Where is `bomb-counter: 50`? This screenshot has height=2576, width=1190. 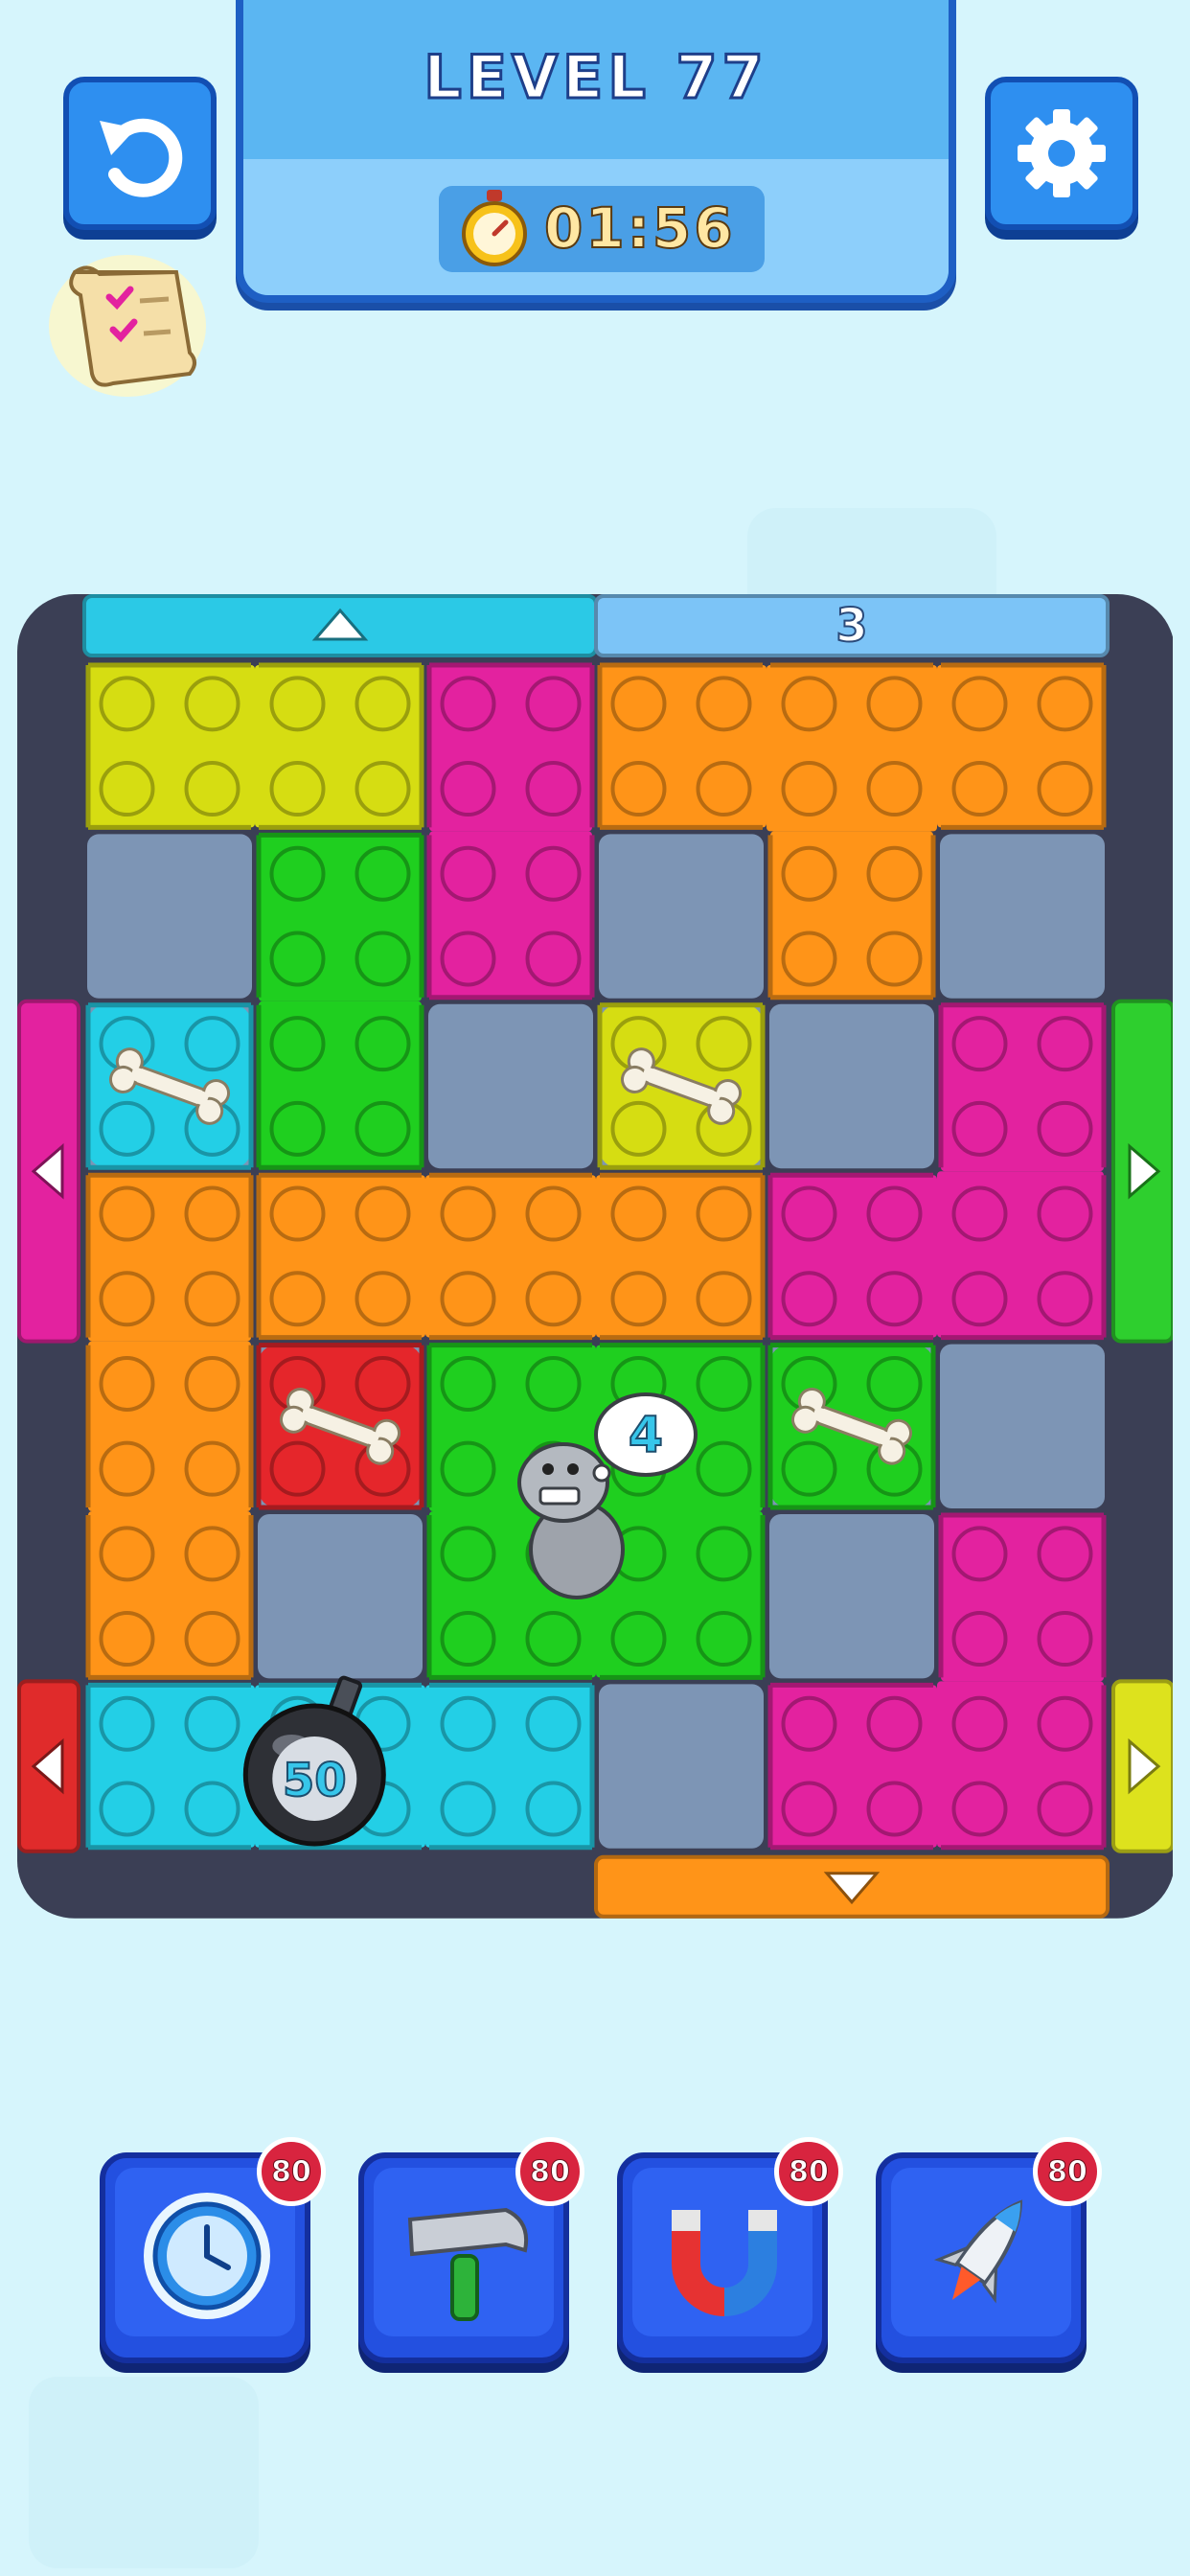
bomb-counter: 50 is located at coordinates (315, 1780).